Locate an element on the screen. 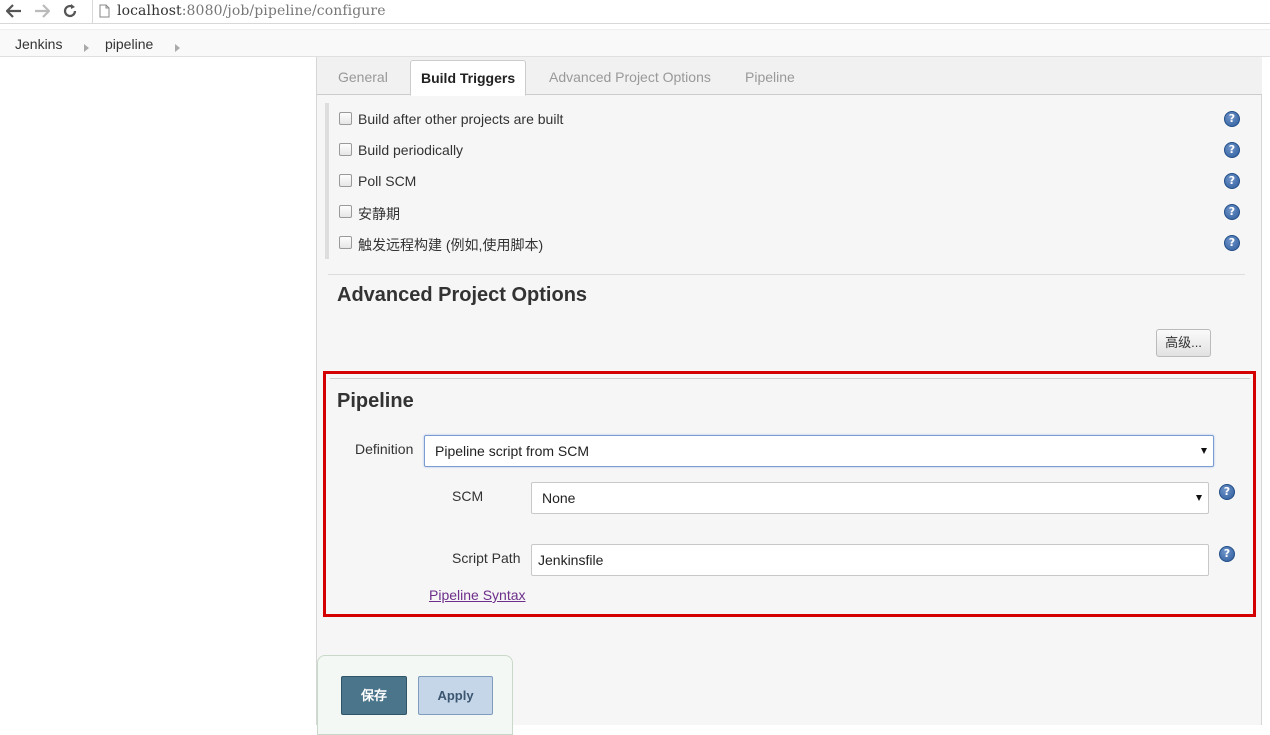 The width and height of the screenshot is (1270, 735). advanced-options-heading: Advanced Project Options is located at coordinates (462, 295).